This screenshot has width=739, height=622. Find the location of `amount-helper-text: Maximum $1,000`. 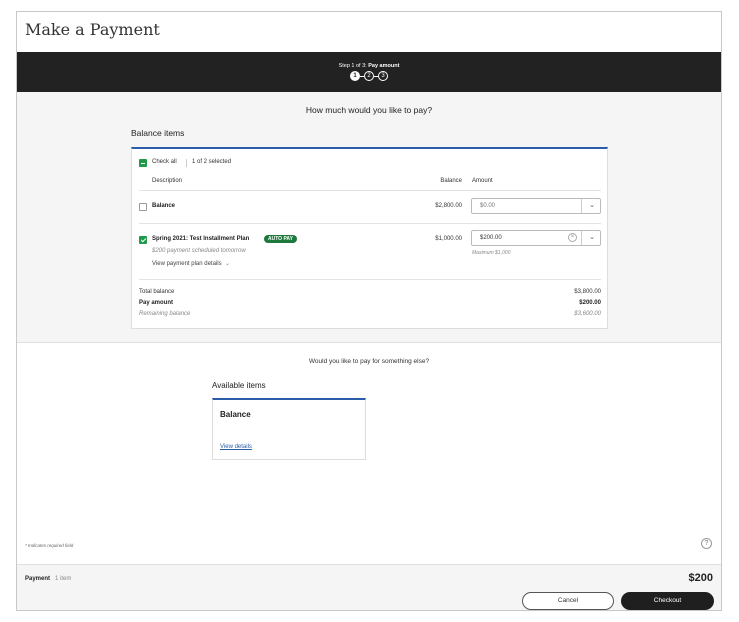

amount-helper-text: Maximum $1,000 is located at coordinates (491, 253).